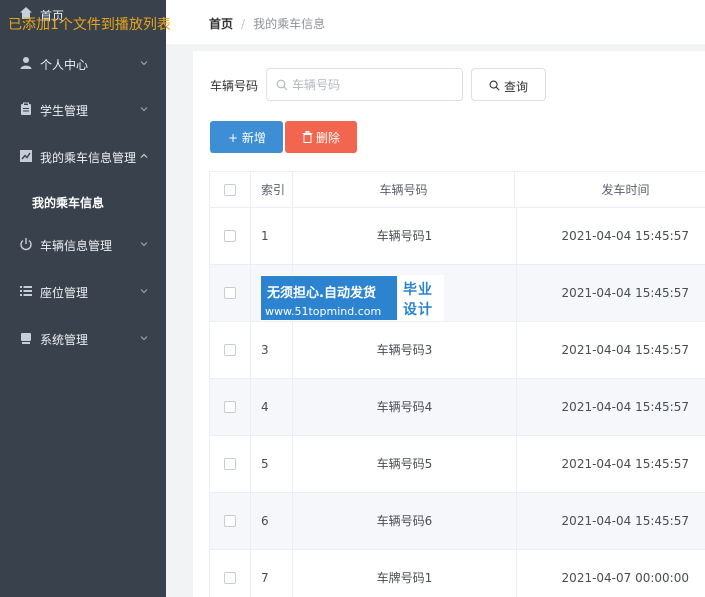 The height and width of the screenshot is (597, 705). I want to click on delete-button: 删除, so click(321, 137).